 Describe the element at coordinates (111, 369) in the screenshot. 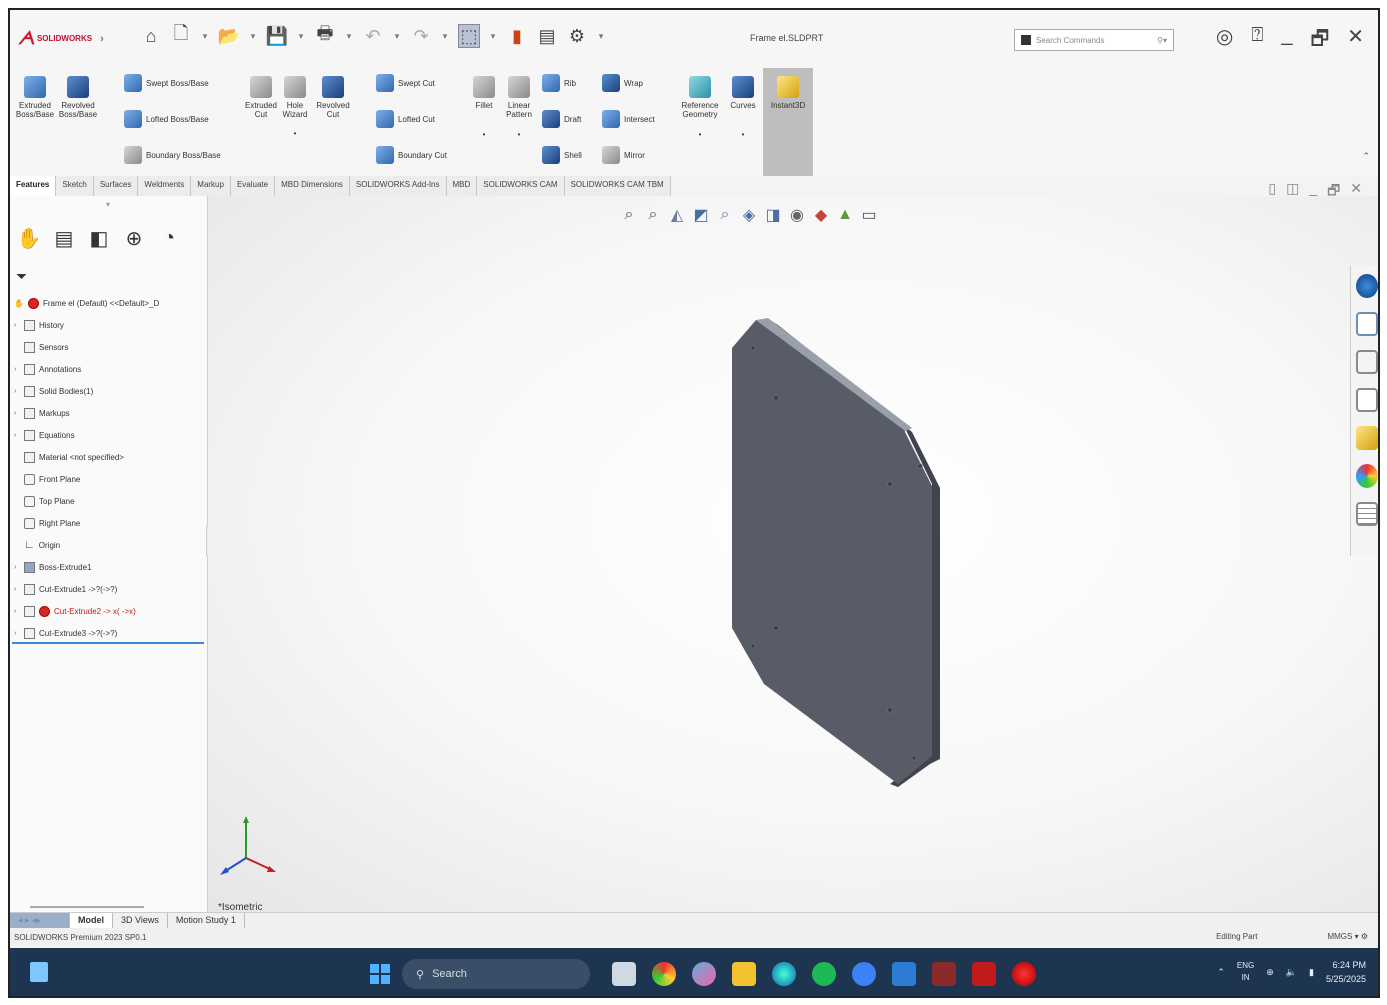

I see `tree-item-annotations: › Annotations` at that location.